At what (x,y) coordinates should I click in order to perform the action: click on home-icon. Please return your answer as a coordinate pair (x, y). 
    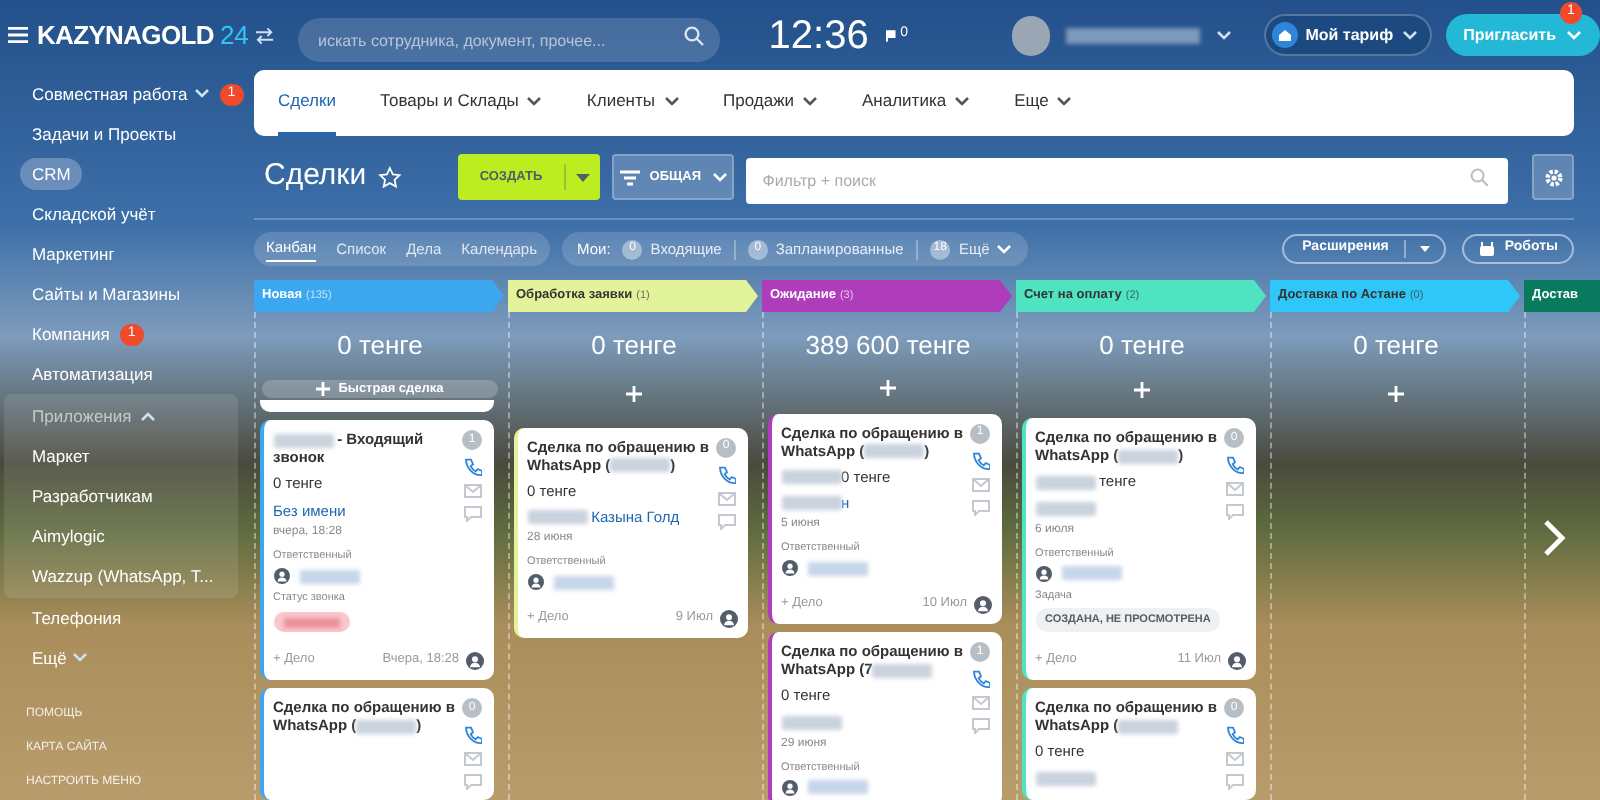
    Looking at the image, I should click on (1284, 35).